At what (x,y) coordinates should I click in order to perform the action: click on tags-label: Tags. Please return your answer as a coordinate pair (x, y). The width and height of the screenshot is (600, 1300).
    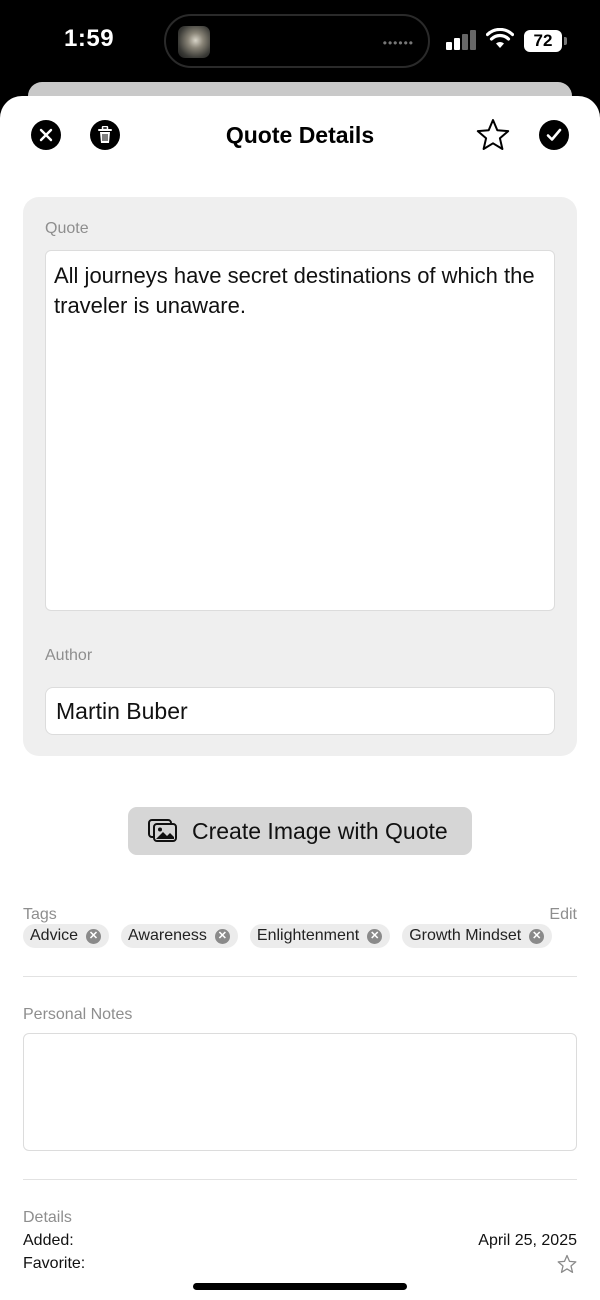
    Looking at the image, I should click on (40, 914).